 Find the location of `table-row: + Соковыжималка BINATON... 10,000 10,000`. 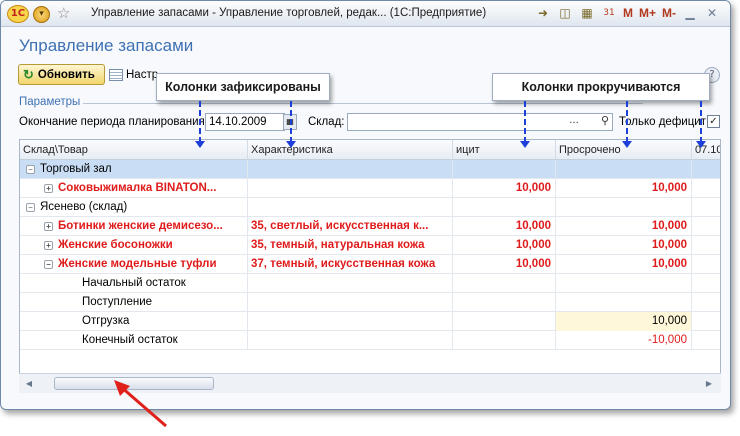

table-row: + Соковыжималка BINATON... 10,000 10,000 is located at coordinates (370, 188).